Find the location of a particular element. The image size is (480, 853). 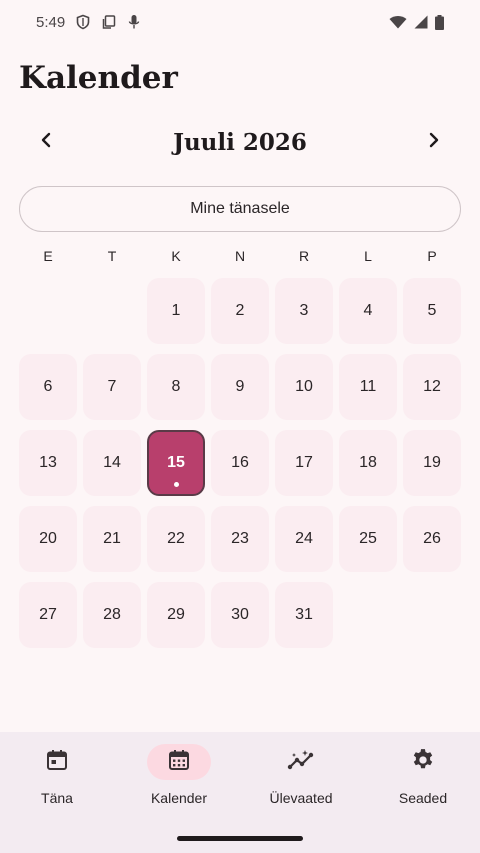

day-cell: 24 is located at coordinates (304, 539).